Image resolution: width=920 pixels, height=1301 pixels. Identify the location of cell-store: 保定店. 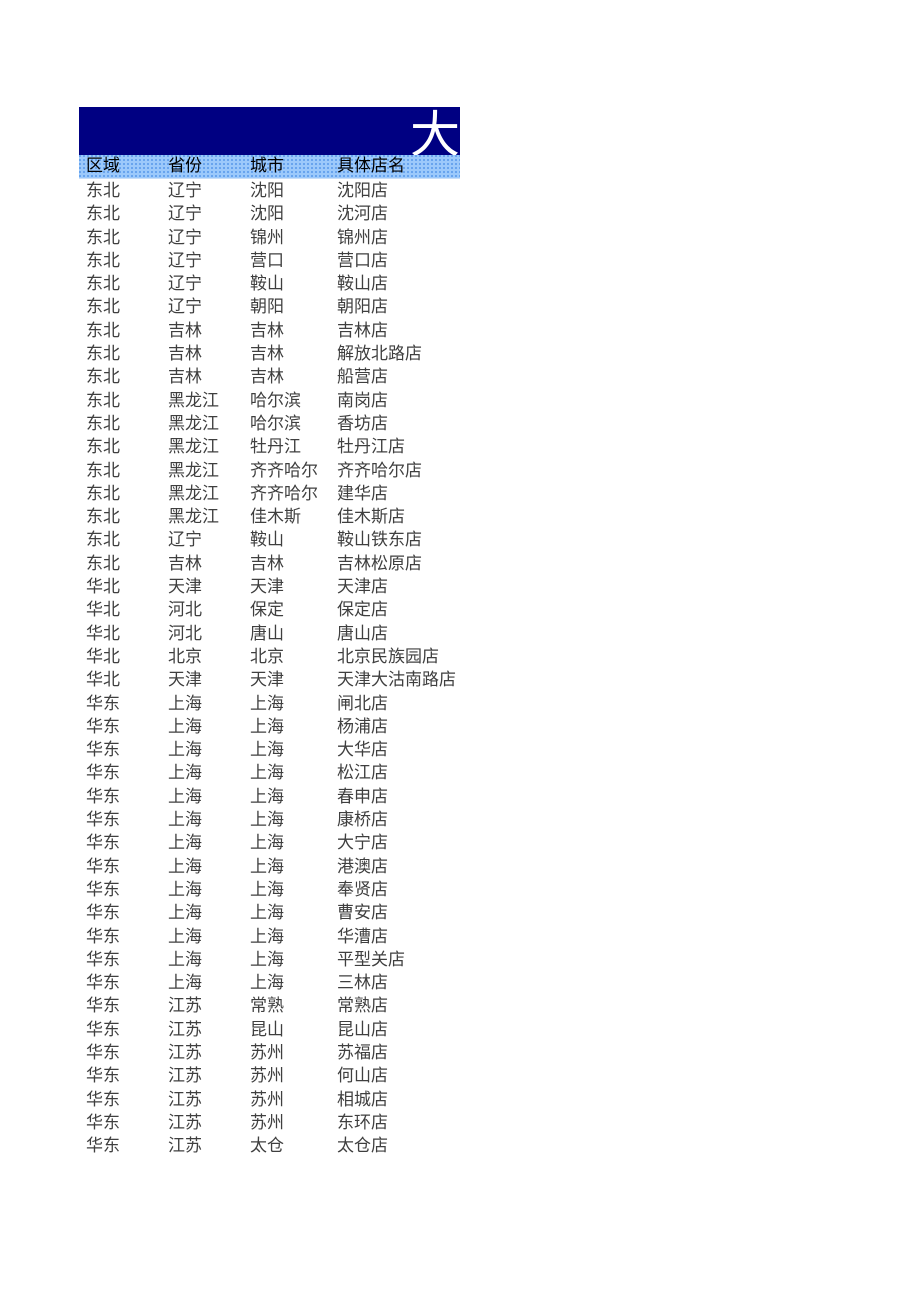
(362, 609).